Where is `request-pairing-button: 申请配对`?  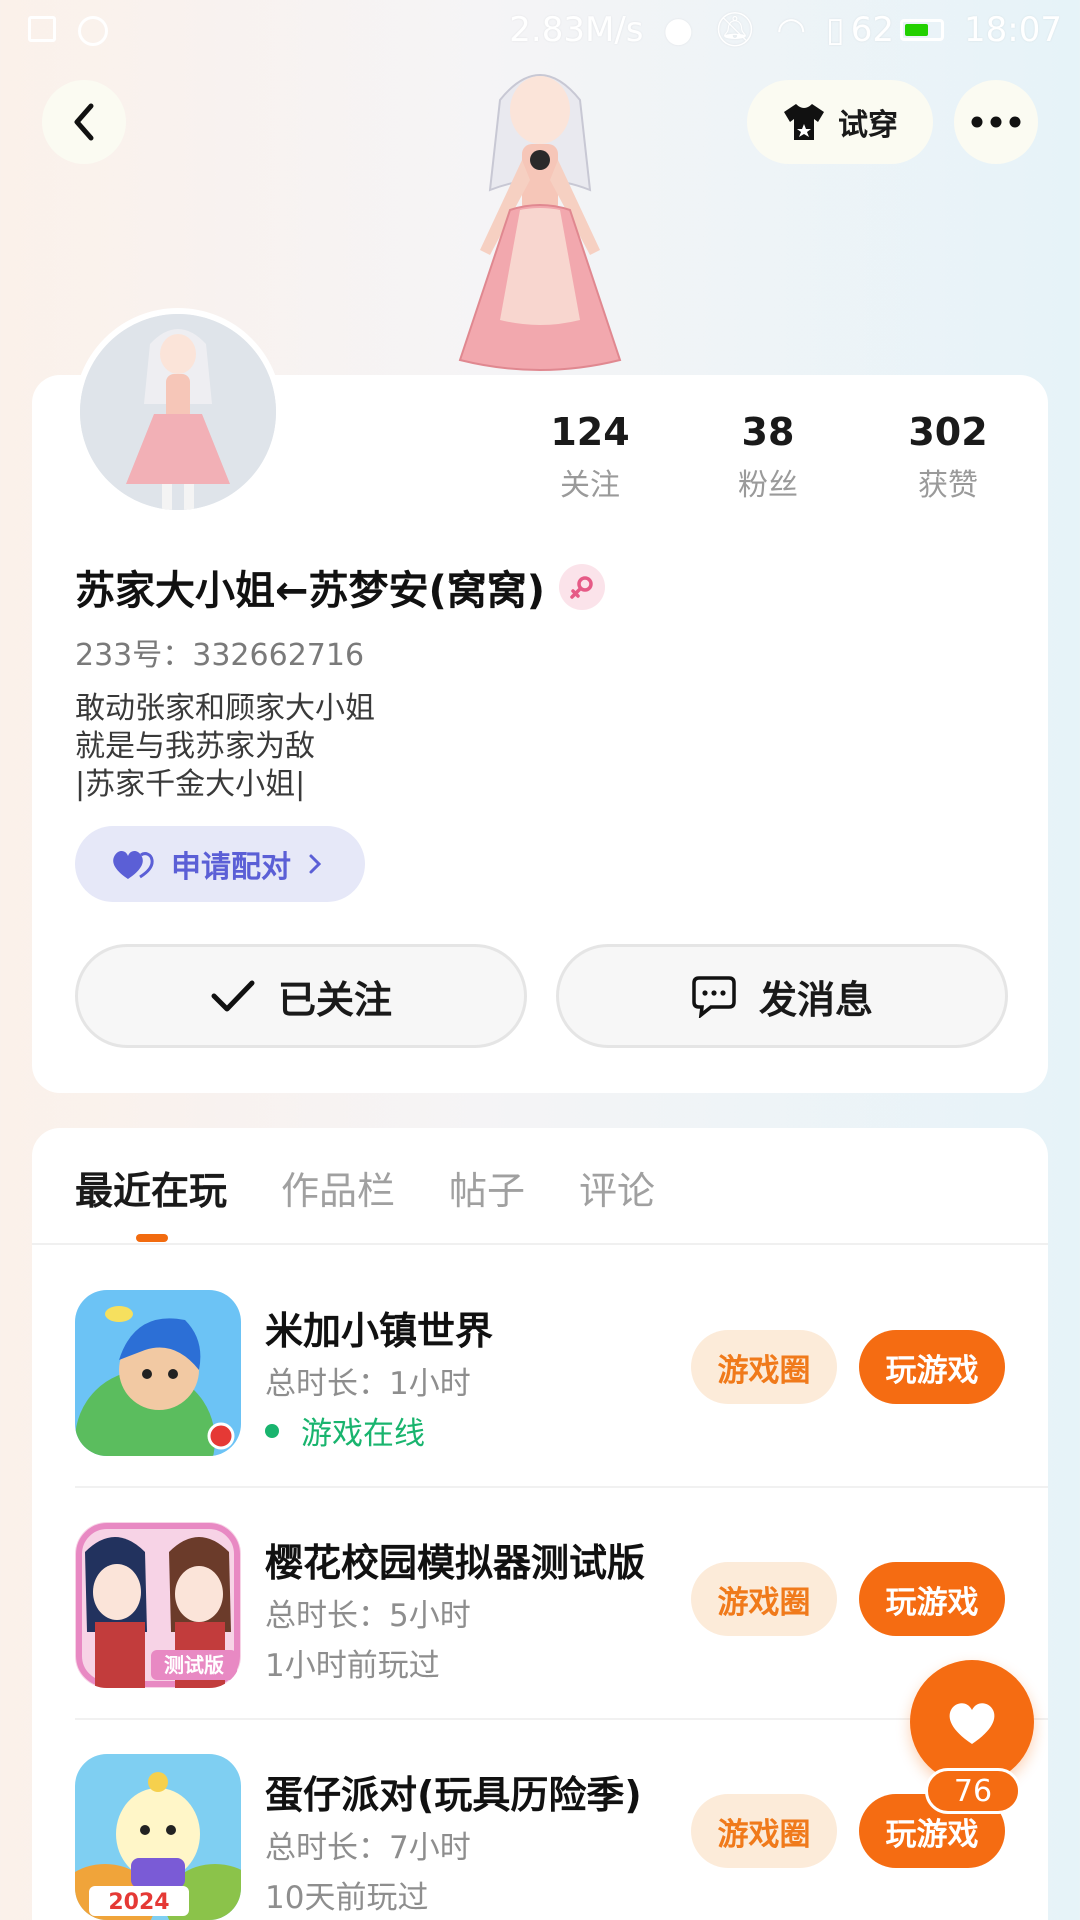
request-pairing-button: 申请配对 is located at coordinates (220, 864).